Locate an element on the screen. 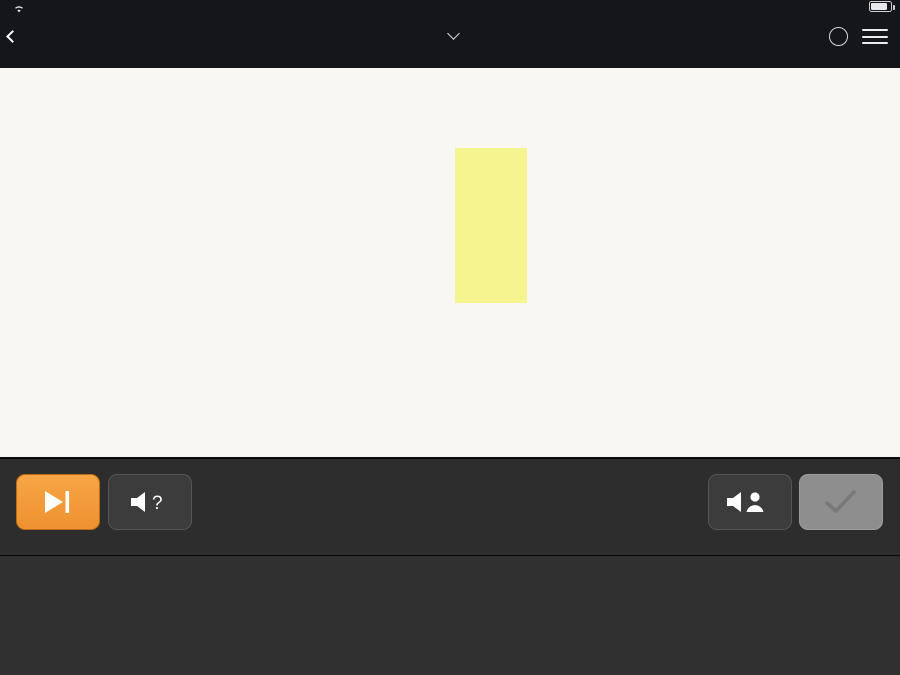 The width and height of the screenshot is (900, 675). evaluate-answer-button is located at coordinates (841, 502).